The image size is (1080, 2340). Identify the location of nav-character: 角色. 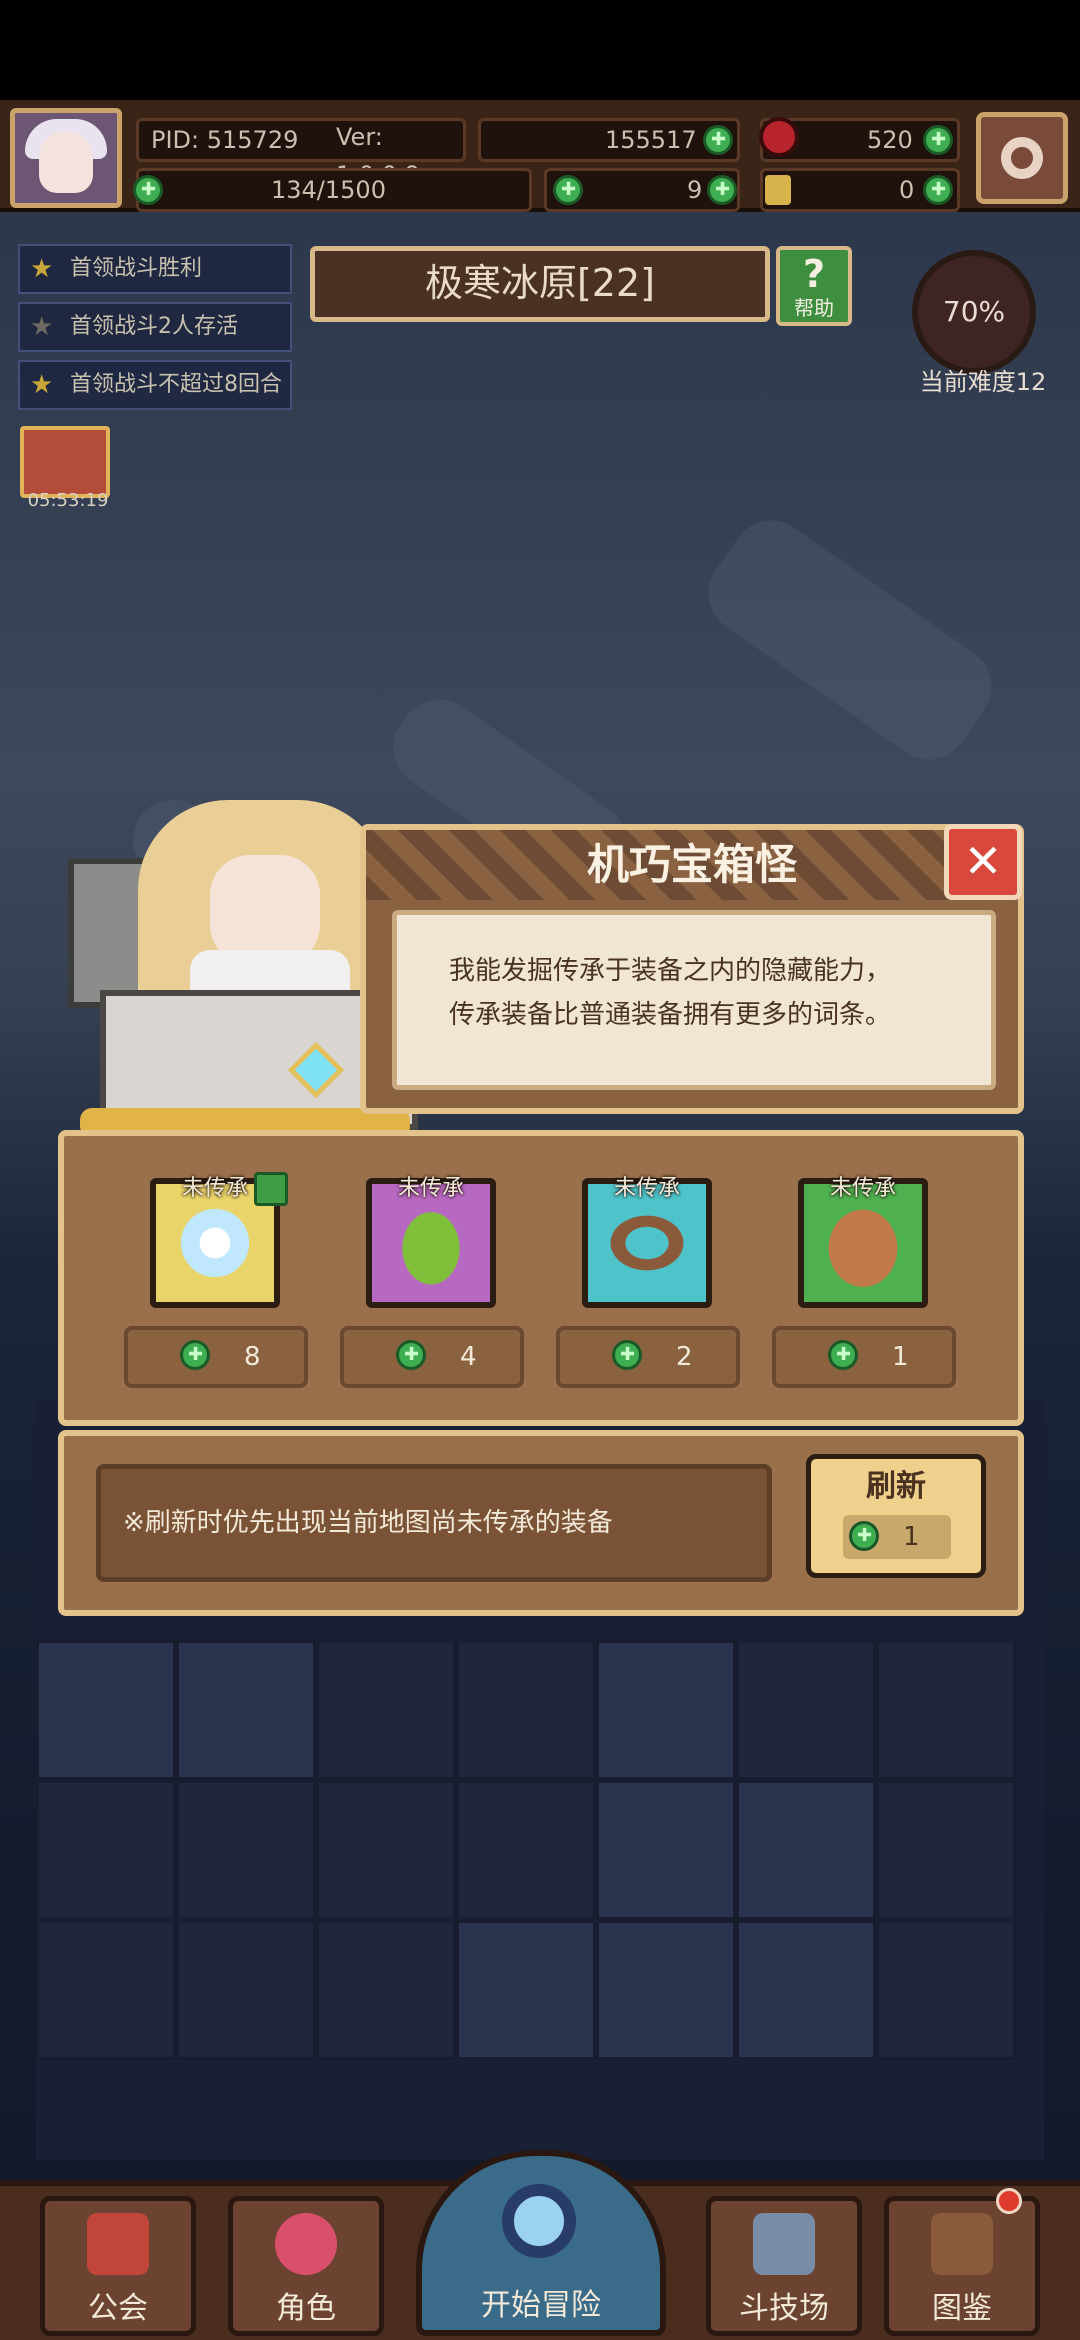
(306, 2266).